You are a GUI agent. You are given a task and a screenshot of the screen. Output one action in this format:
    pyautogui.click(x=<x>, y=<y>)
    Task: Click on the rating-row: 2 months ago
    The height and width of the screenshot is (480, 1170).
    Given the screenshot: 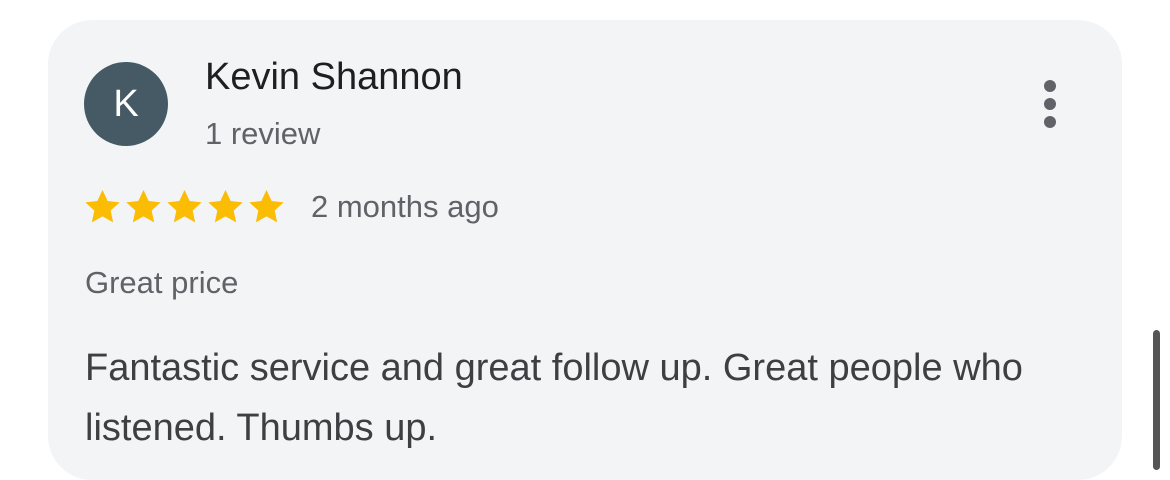 What is the action you would take?
    pyautogui.click(x=290, y=207)
    